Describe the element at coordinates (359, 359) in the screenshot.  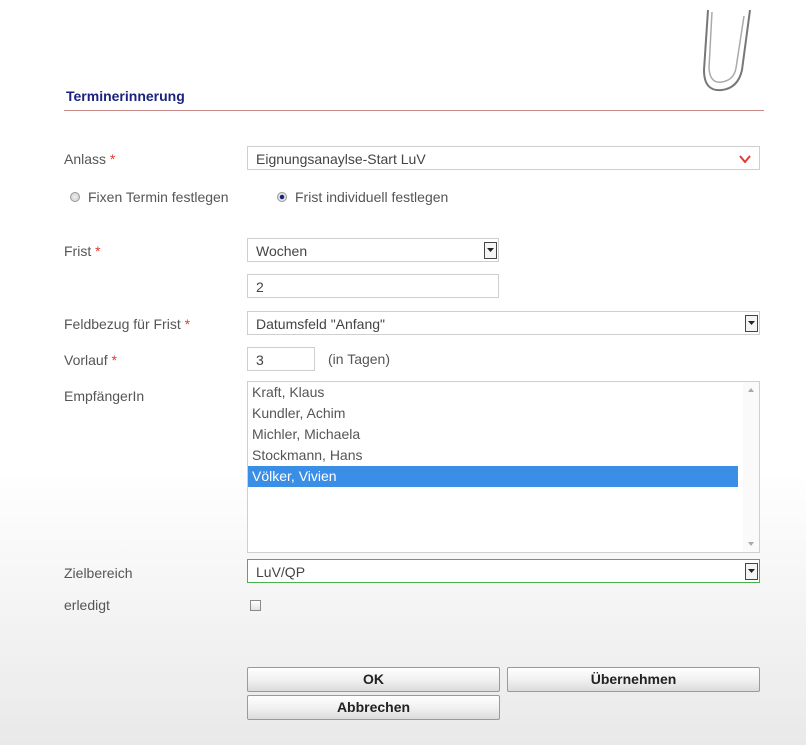
I see `vorlauf-suffix: (in Tagen)` at that location.